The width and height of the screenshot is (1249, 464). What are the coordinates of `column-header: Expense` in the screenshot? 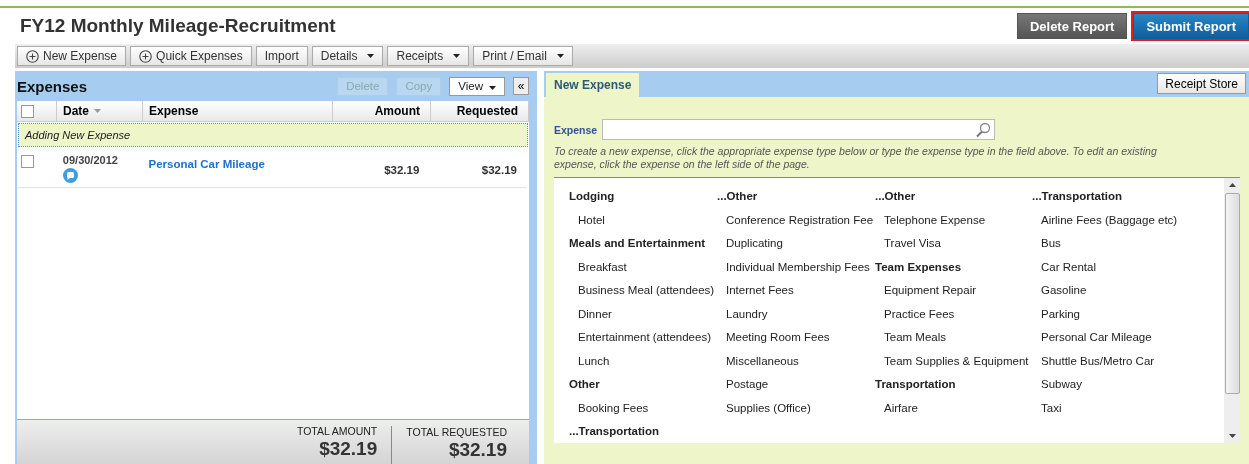 It's located at (238, 111).